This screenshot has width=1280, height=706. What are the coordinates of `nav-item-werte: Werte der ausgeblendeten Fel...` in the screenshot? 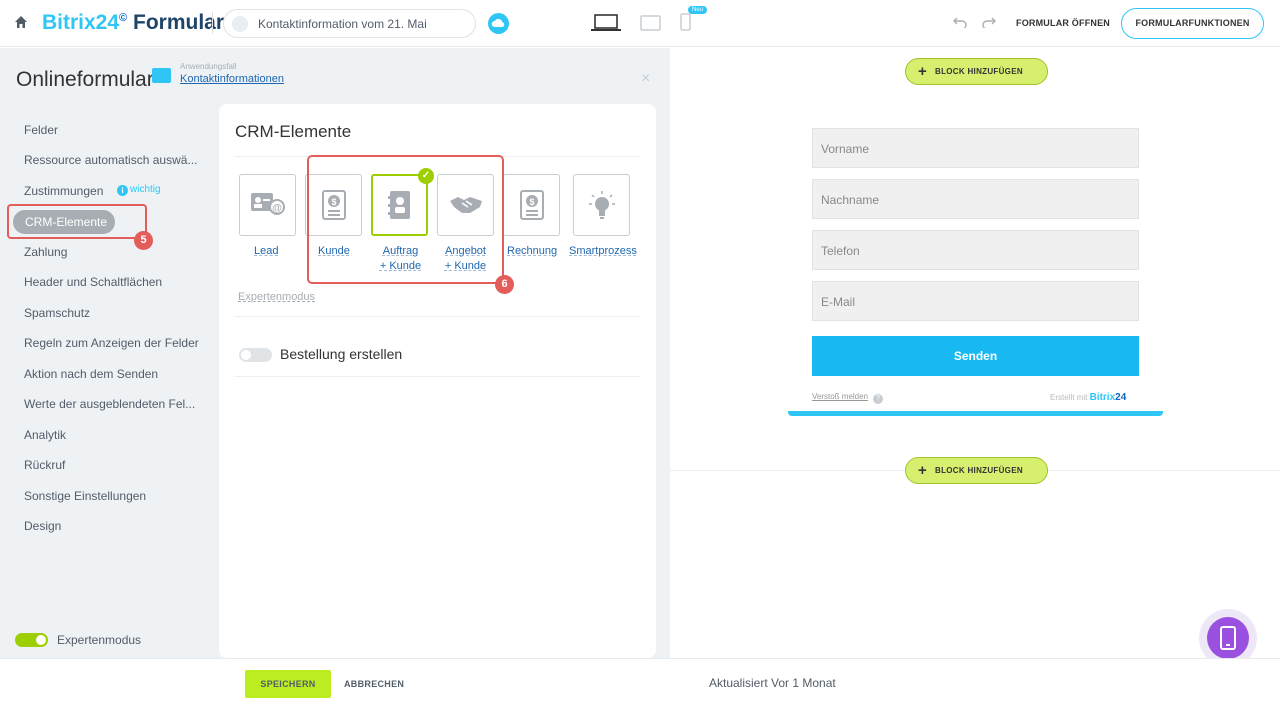 It's located at (109, 404).